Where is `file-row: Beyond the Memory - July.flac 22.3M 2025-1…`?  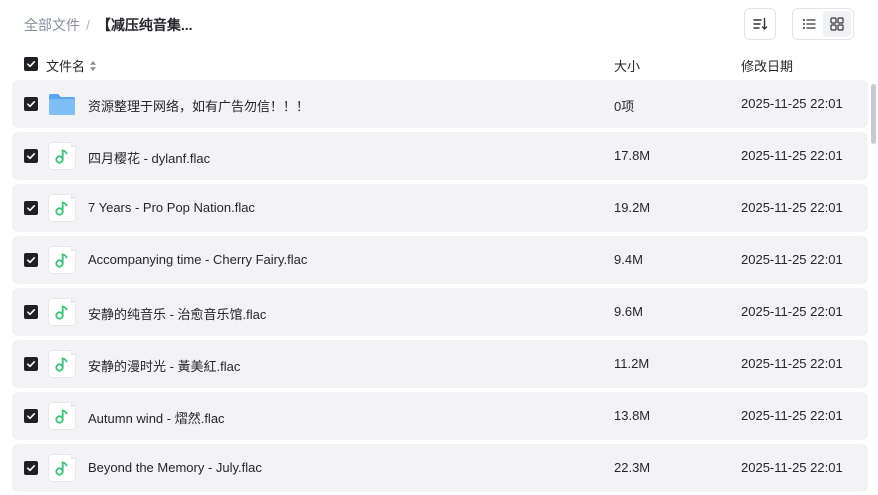
file-row: Beyond the Memory - July.flac 22.3M 2025-1… is located at coordinates (440, 468).